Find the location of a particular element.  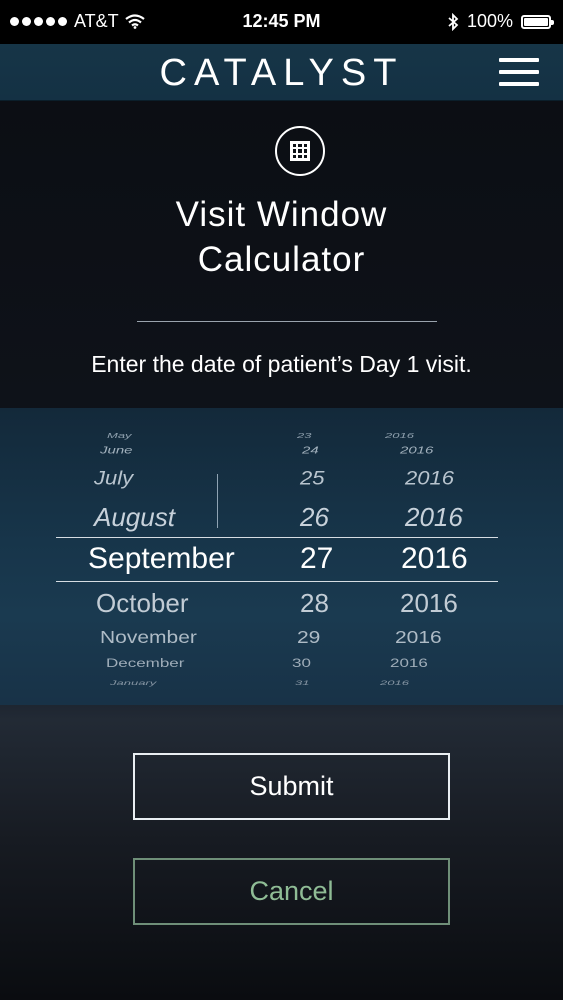

instruction-text: Enter the date of patient’s Day 1 visit. is located at coordinates (281, 364).